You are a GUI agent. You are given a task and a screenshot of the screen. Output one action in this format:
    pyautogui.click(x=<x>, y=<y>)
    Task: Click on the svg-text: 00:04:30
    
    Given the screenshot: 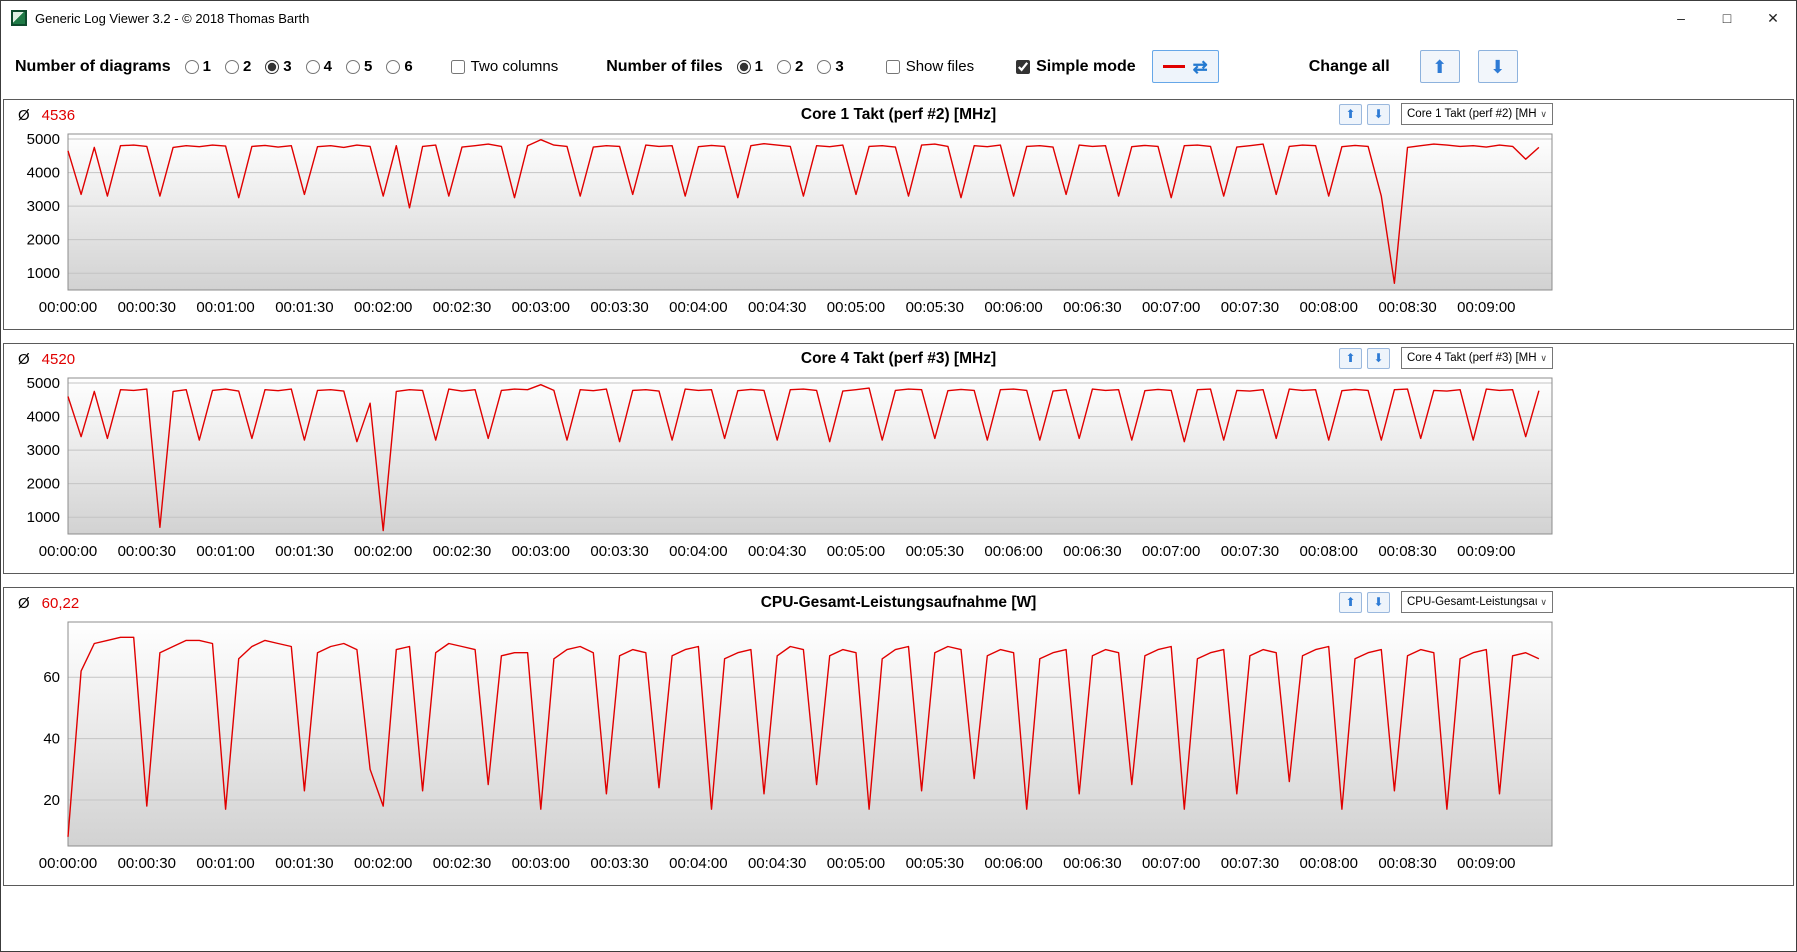 What is the action you would take?
    pyautogui.click(x=777, y=307)
    